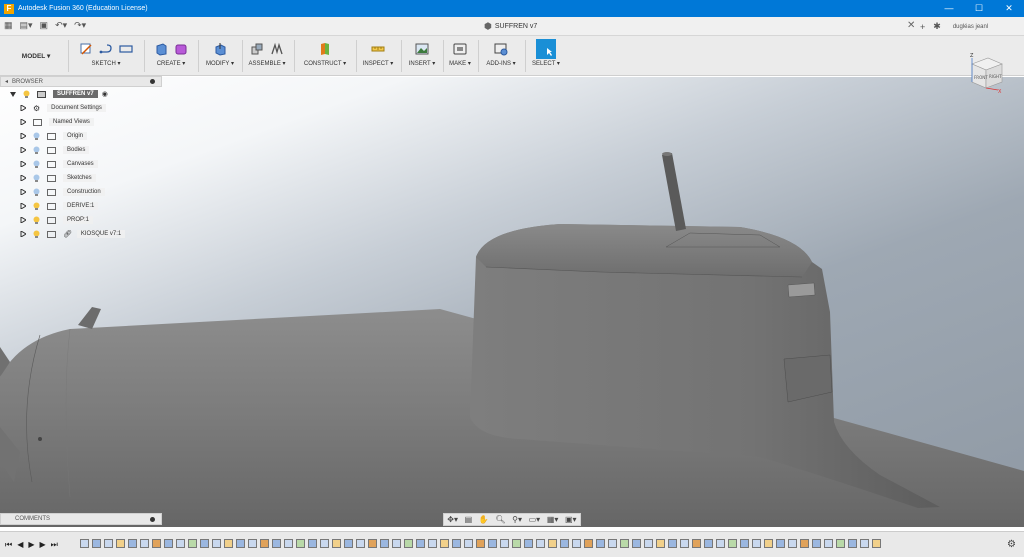 This screenshot has height=557, width=1024. Describe the element at coordinates (422, 49) in the screenshot. I see `insert-image-icon` at that location.